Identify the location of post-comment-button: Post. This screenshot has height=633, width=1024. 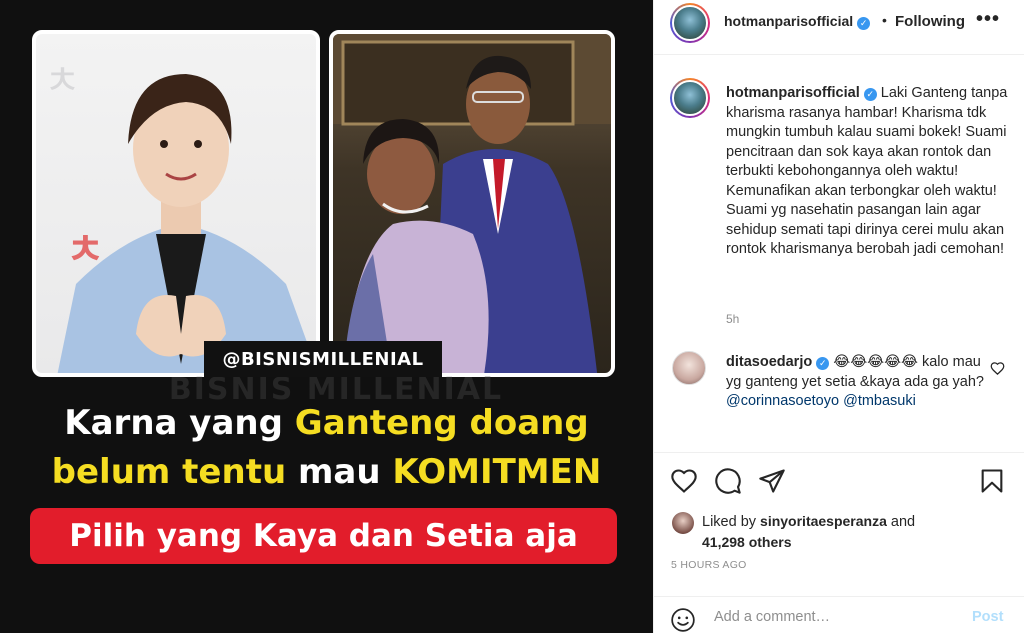
(987, 617).